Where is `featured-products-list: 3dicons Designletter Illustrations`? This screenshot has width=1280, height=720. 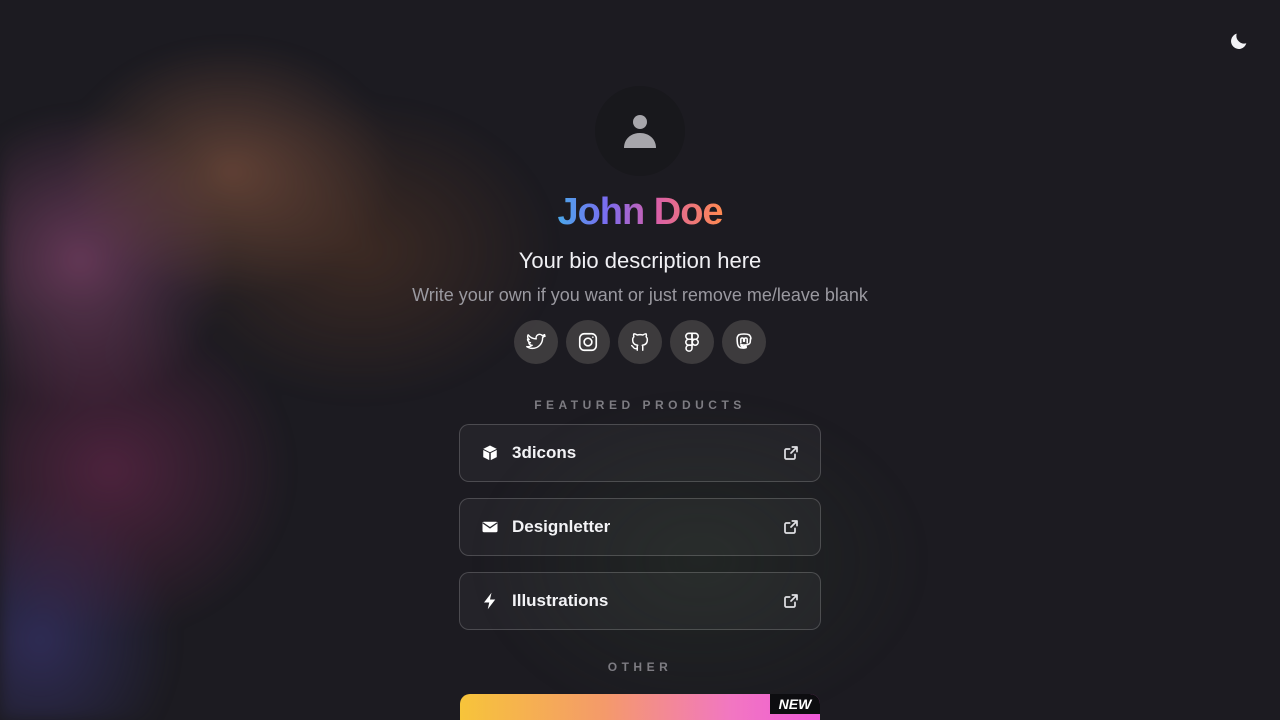
featured-products-list: 3dicons Designletter Illustrations is located at coordinates (640, 527).